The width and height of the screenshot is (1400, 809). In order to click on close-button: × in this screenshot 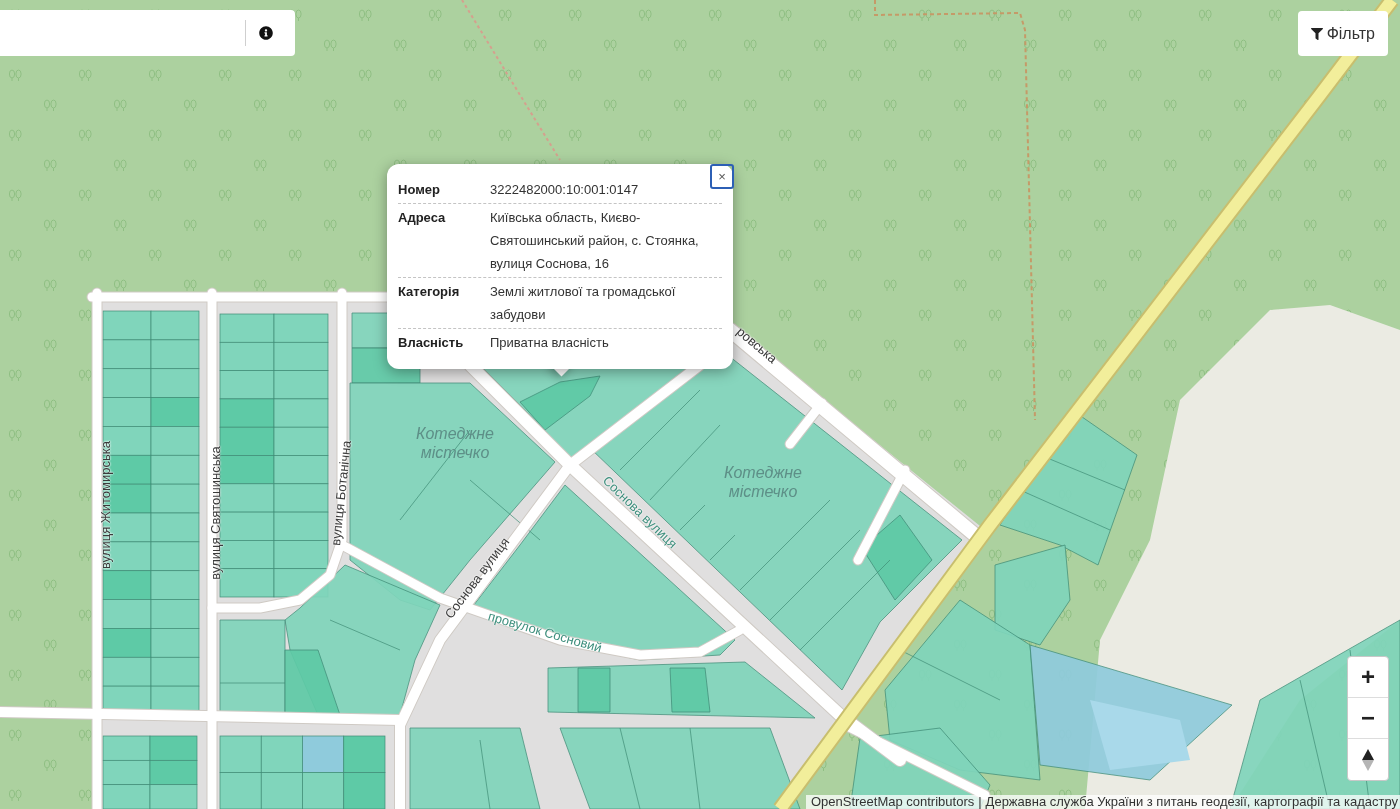, I will do `click(722, 176)`.